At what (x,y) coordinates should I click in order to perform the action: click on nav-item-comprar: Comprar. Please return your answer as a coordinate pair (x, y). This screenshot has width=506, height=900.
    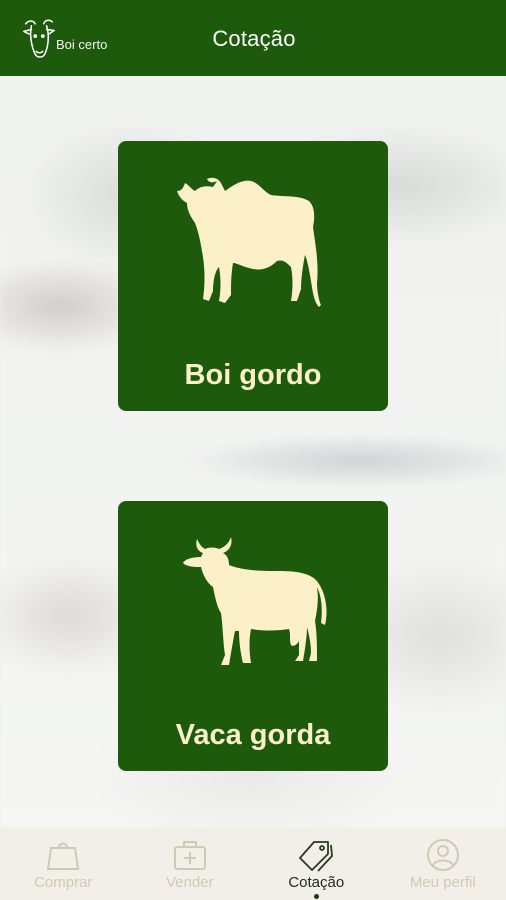
    Looking at the image, I should click on (63, 864).